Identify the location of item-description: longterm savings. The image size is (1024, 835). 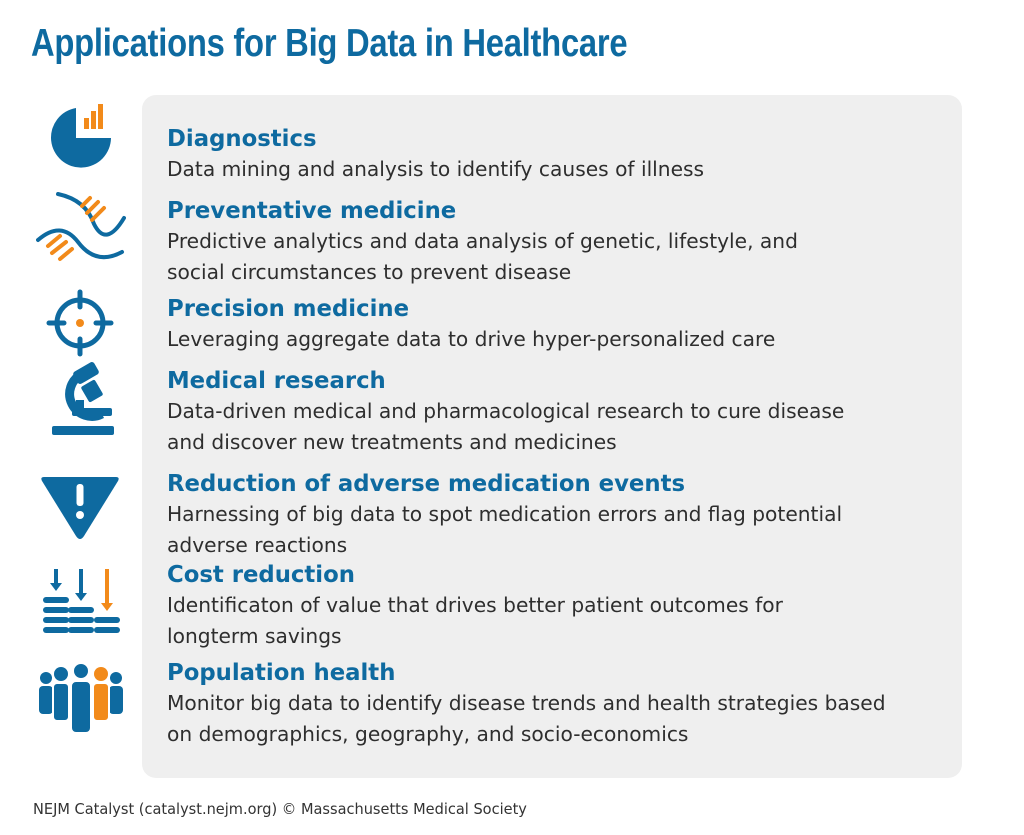
(254, 636).